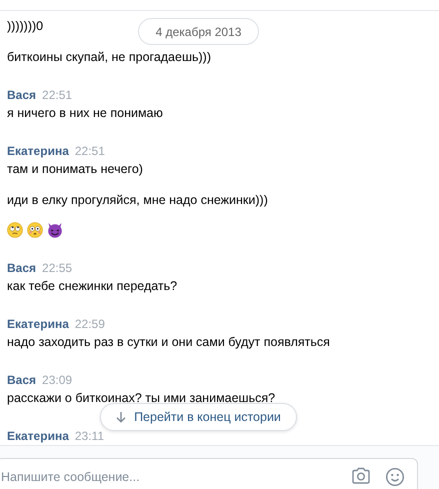  What do you see at coordinates (168, 342) in the screenshot?
I see `message-text: надо заходить раз в сутки и они сами будут появляться` at bounding box center [168, 342].